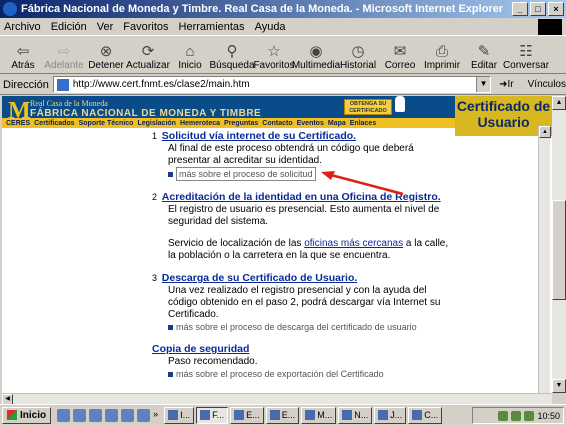 The image size is (566, 425). Describe the element at coordinates (526, 65) in the screenshot. I see `toolbar-label: Conversar` at that location.